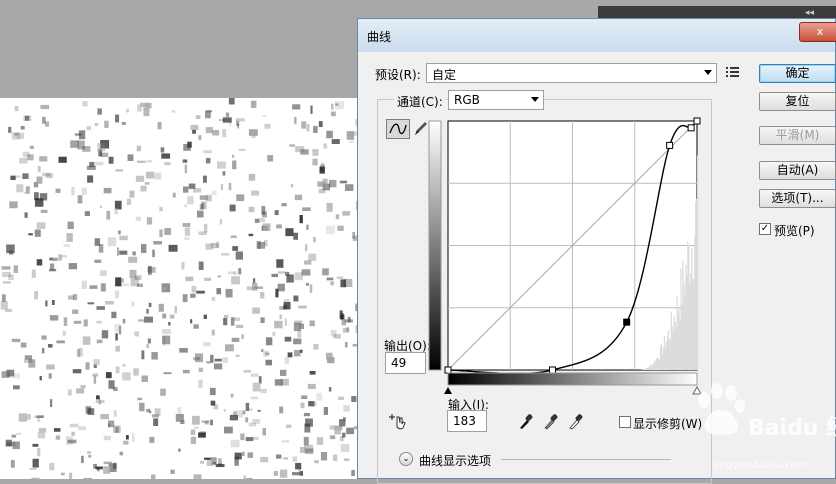 Image resolution: width=836 pixels, height=484 pixels. Describe the element at coordinates (765, 229) in the screenshot. I see `preview-checkbox: ✓` at that location.